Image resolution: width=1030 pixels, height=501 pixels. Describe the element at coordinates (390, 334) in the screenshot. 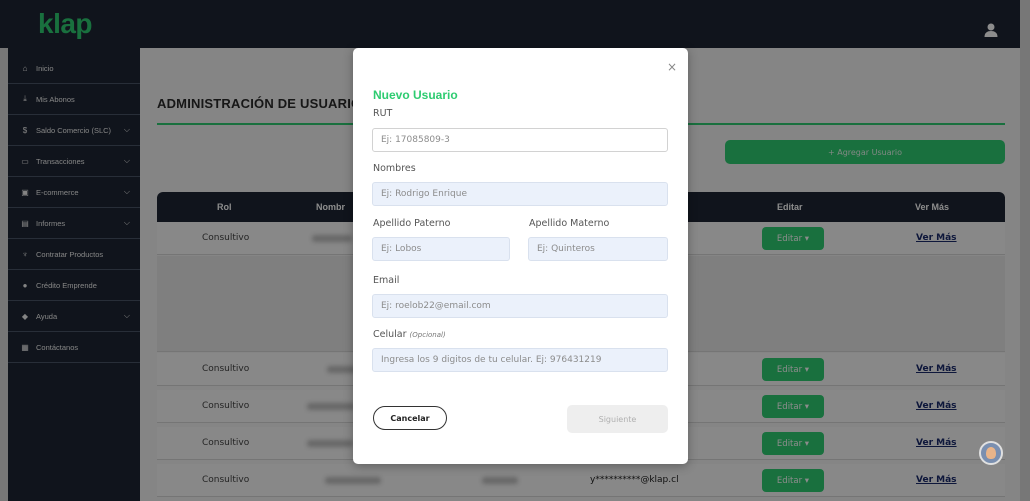

I see `celular-label-text: Celular` at that location.